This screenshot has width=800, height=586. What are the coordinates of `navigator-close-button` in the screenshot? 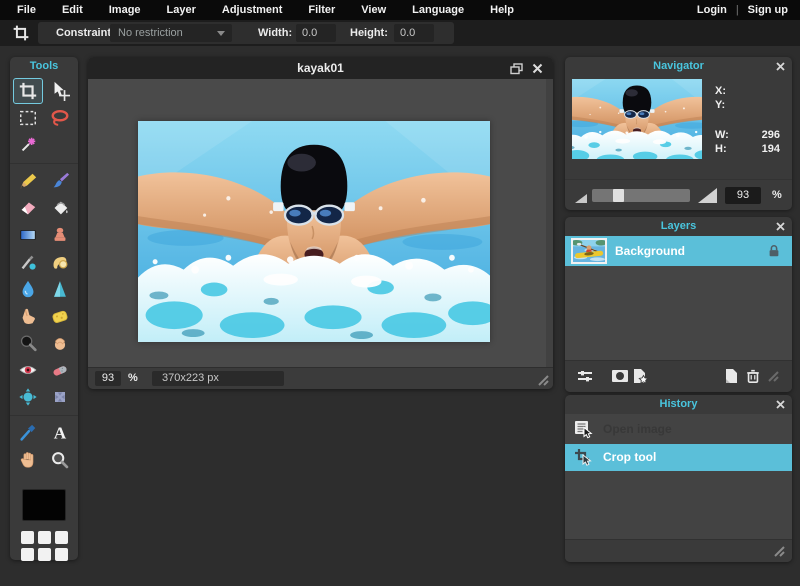 It's located at (780, 66).